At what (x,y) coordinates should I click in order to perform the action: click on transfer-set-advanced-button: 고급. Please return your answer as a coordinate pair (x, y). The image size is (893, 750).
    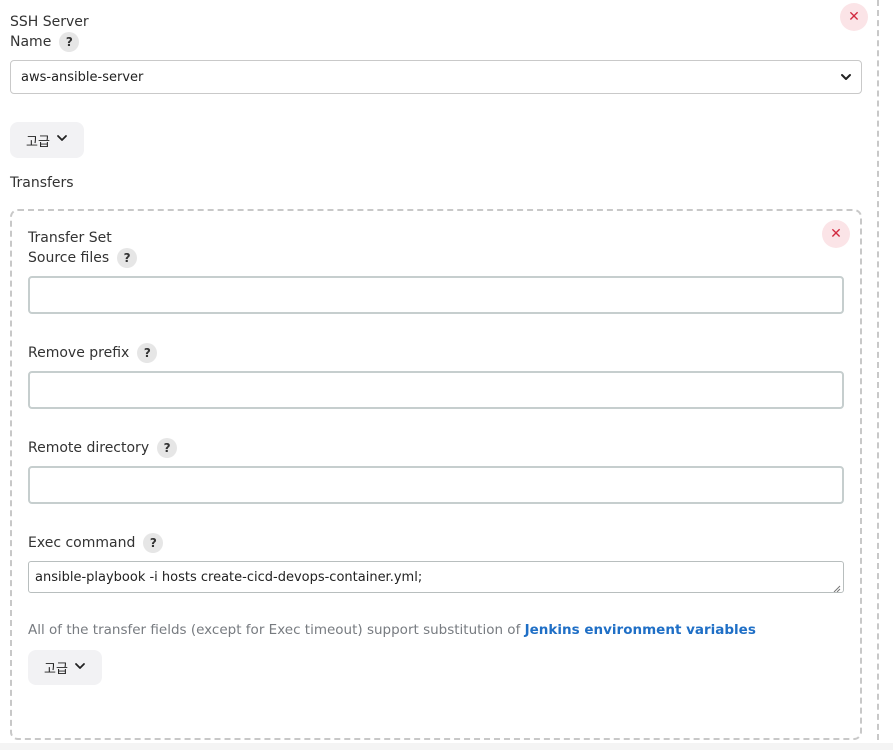
    Looking at the image, I should click on (65, 667).